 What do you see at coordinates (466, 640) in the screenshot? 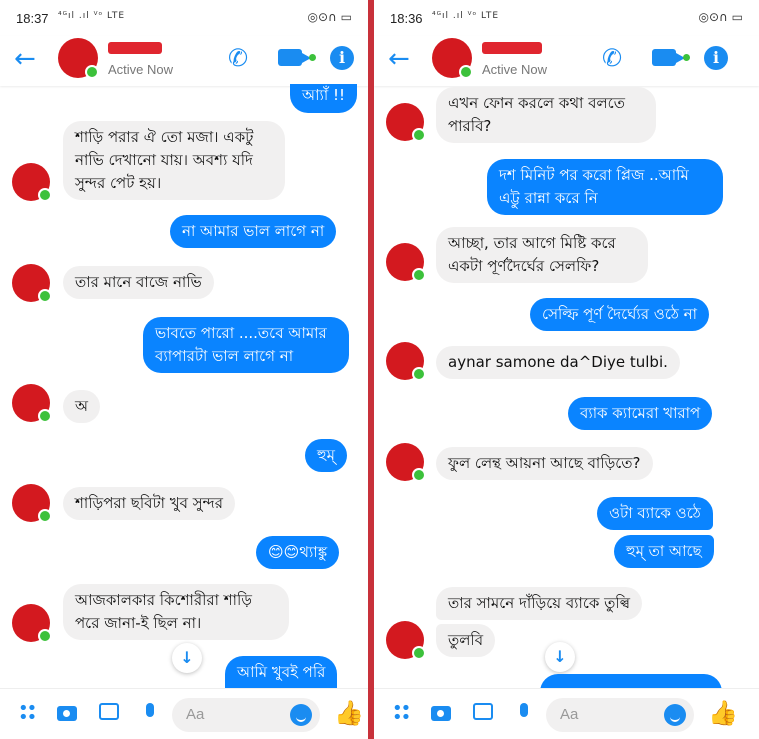
I see `message-bubble-received: তুলবি` at bounding box center [466, 640].